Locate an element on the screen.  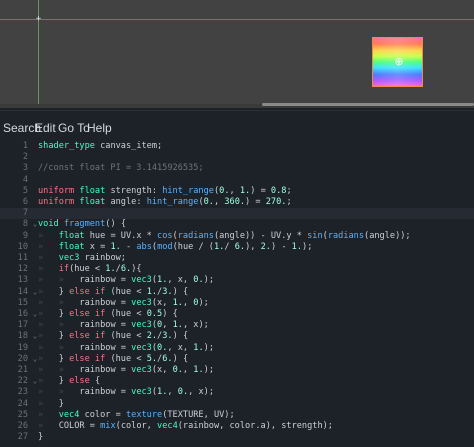
line-number: 16 is located at coordinates (22, 314).